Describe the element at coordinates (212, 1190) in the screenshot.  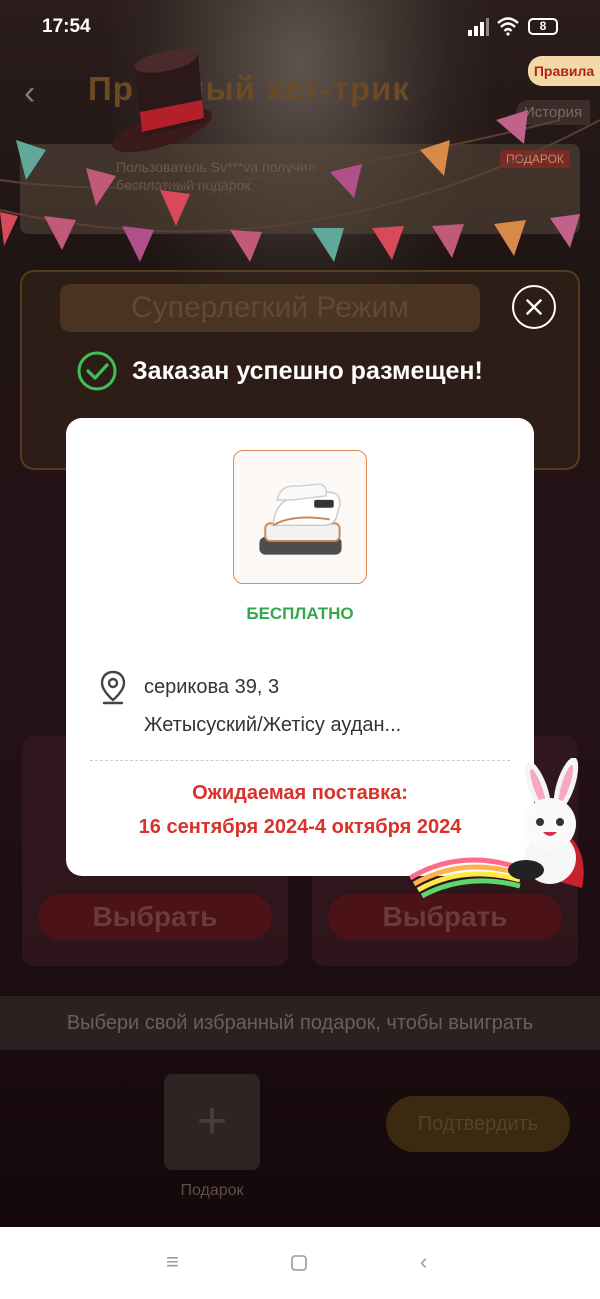
I see `gift-slot-label: Подарок` at that location.